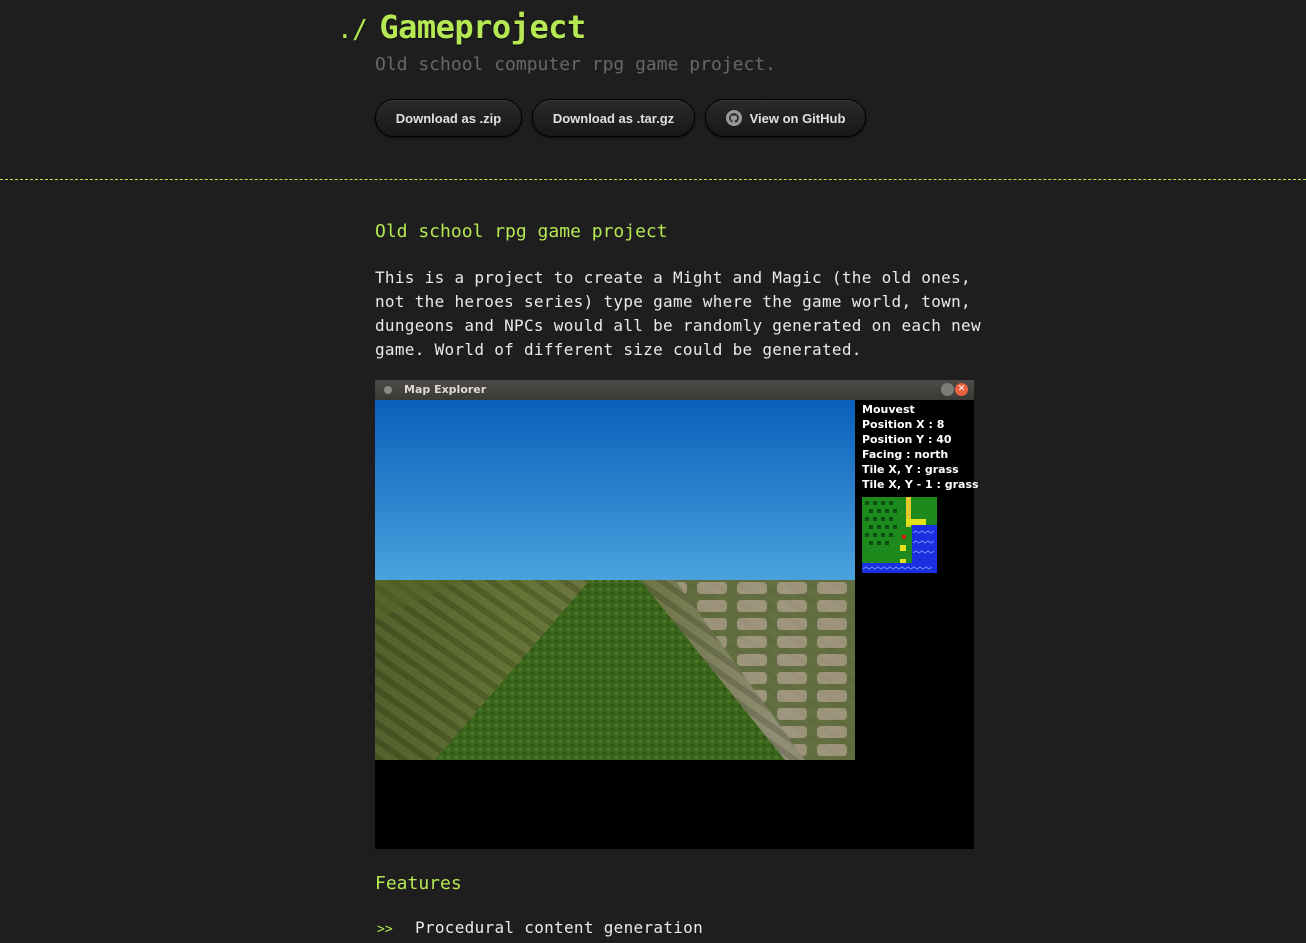 This screenshot has height=943, width=1306. I want to click on game-viewport, so click(615, 580).